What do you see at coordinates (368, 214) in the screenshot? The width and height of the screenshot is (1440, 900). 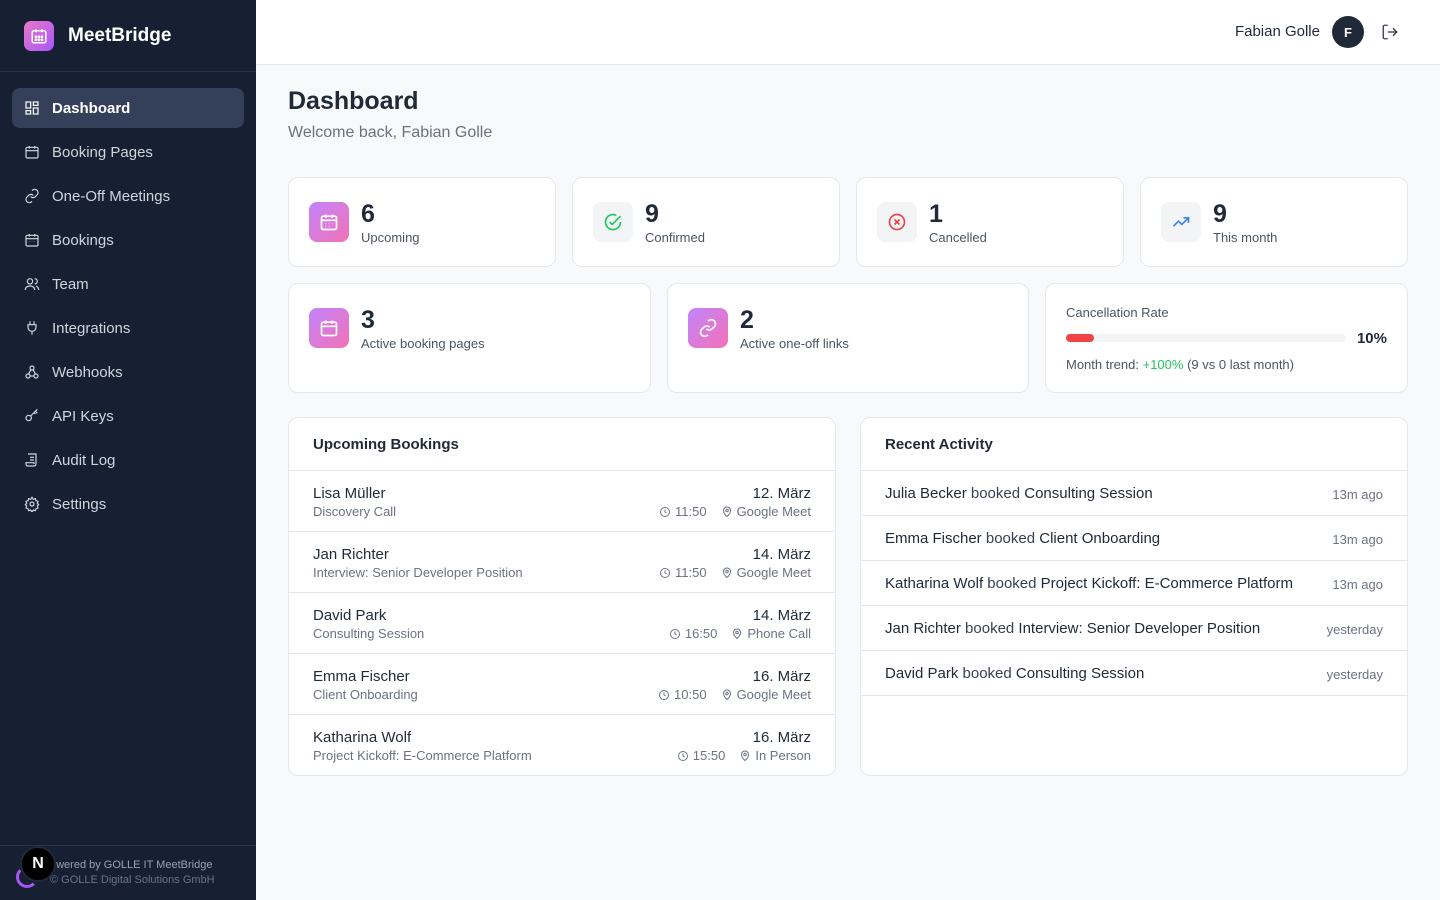 I see `stat-value: 6` at bounding box center [368, 214].